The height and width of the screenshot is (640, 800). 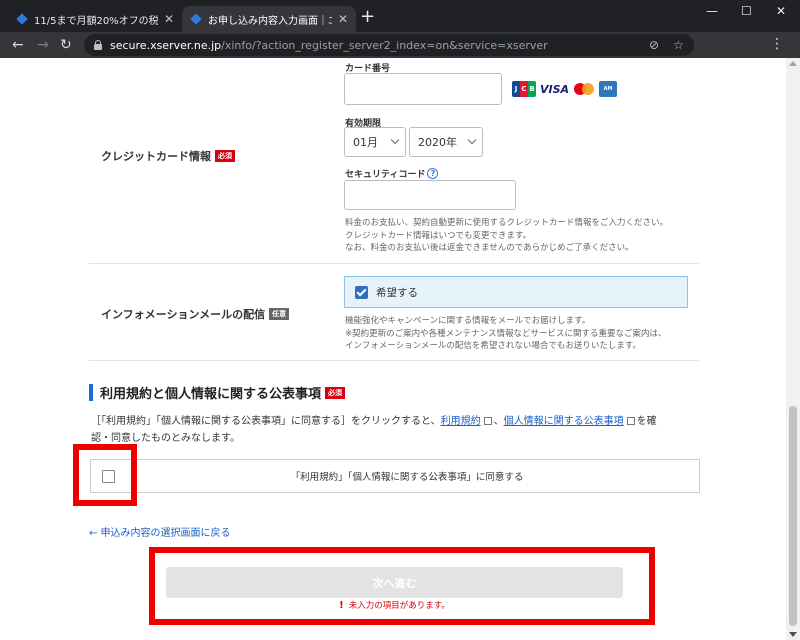 I want to click on privacy-disclosure-link: 個人情報に関する公表事項, so click(x=564, y=421).